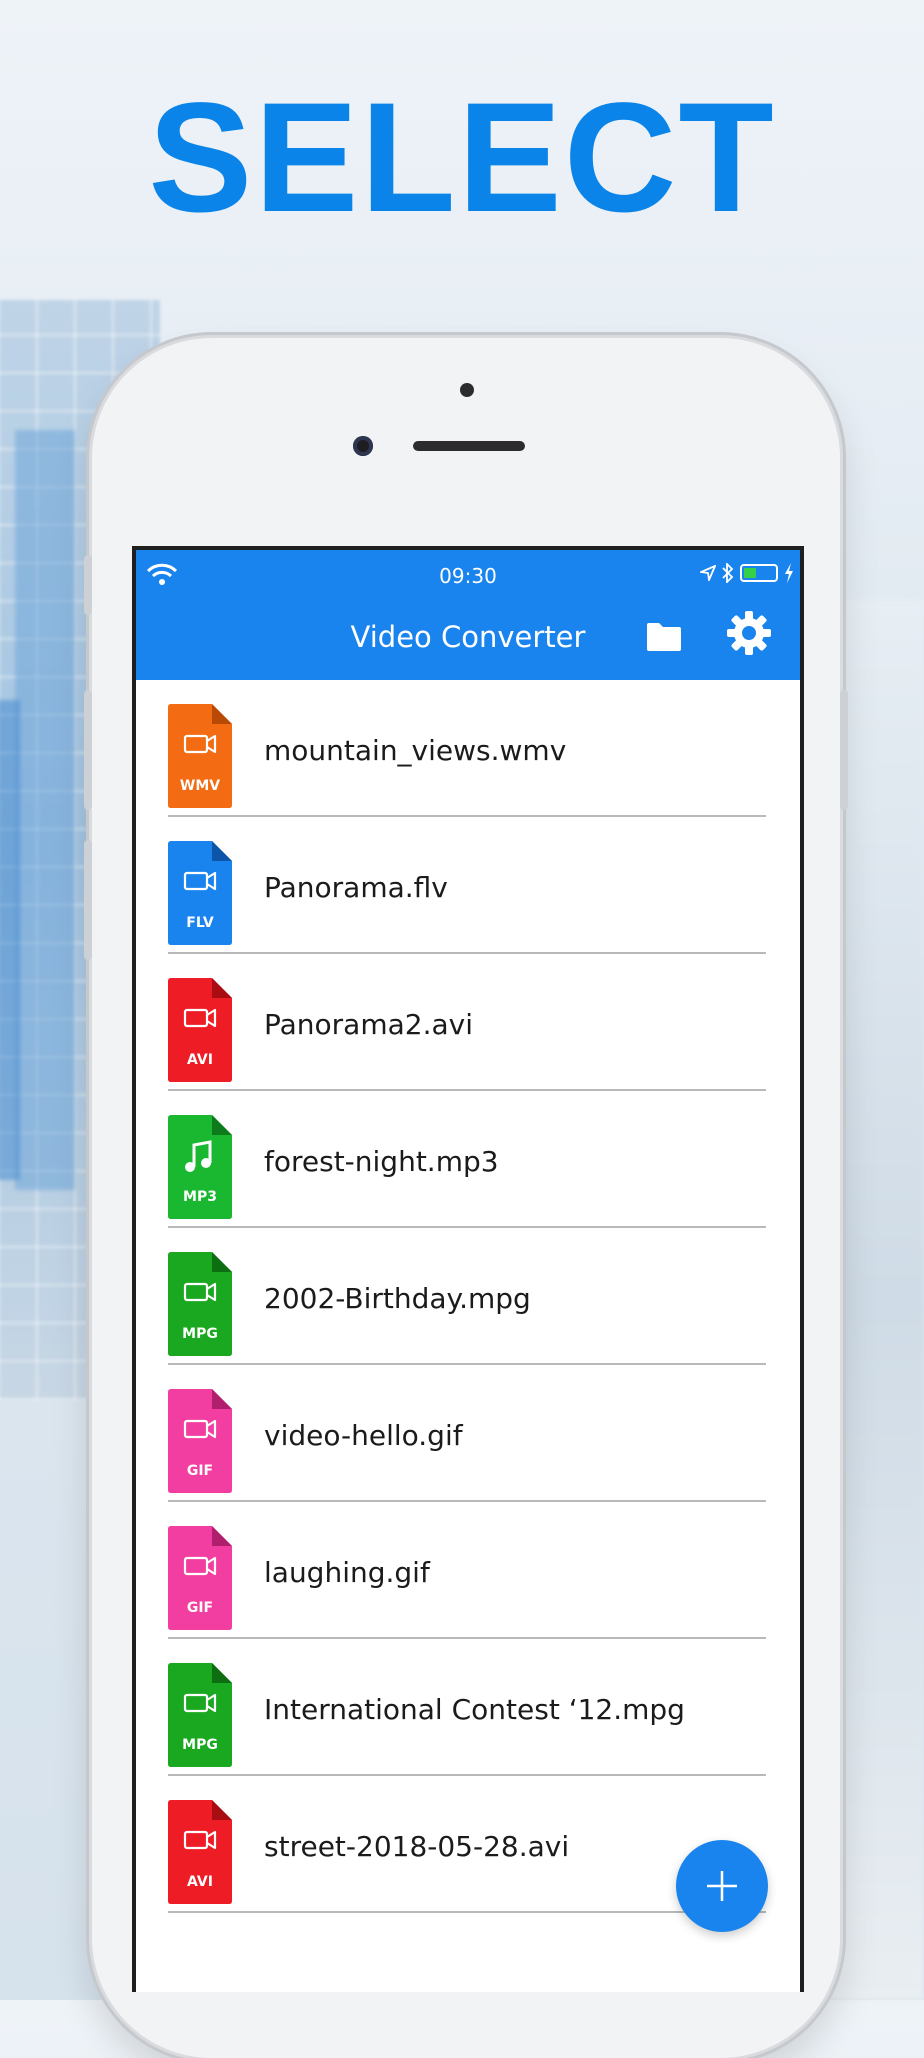  I want to click on file-name: video-hello.gif, so click(363, 1435).